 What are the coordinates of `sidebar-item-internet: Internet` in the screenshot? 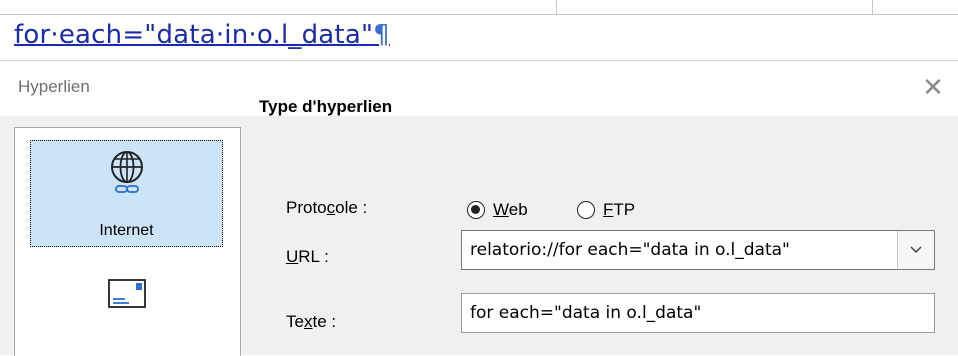 It's located at (126, 193).